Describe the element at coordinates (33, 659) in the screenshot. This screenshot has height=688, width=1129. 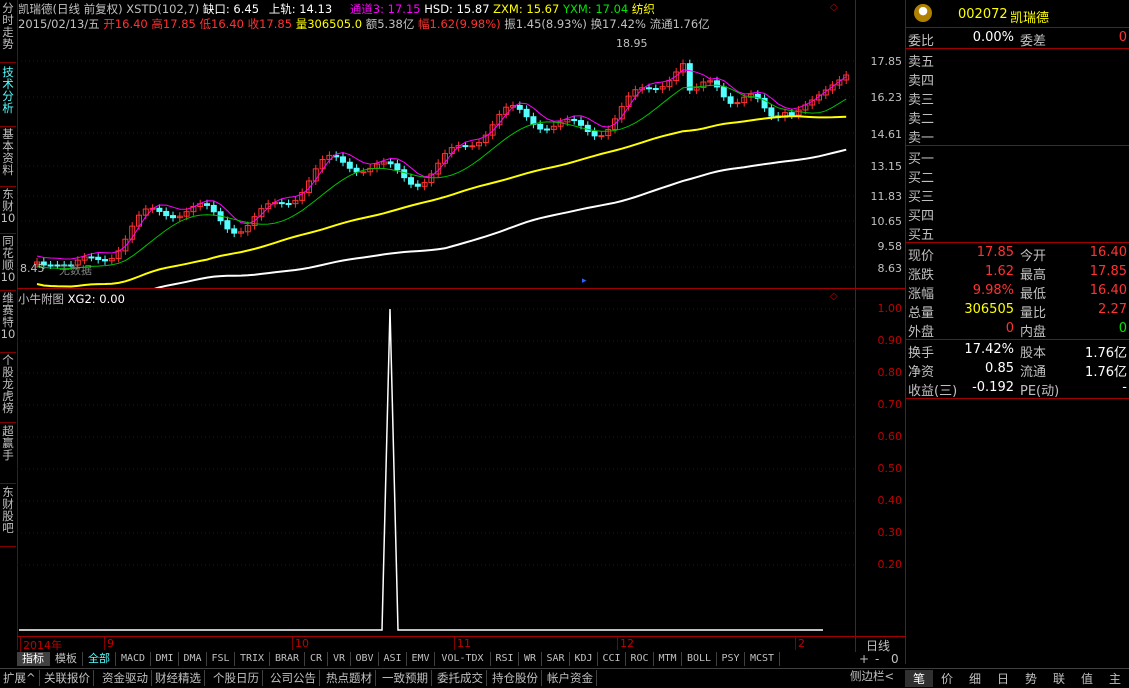
I see `indicator-tab-指标: 指标` at that location.